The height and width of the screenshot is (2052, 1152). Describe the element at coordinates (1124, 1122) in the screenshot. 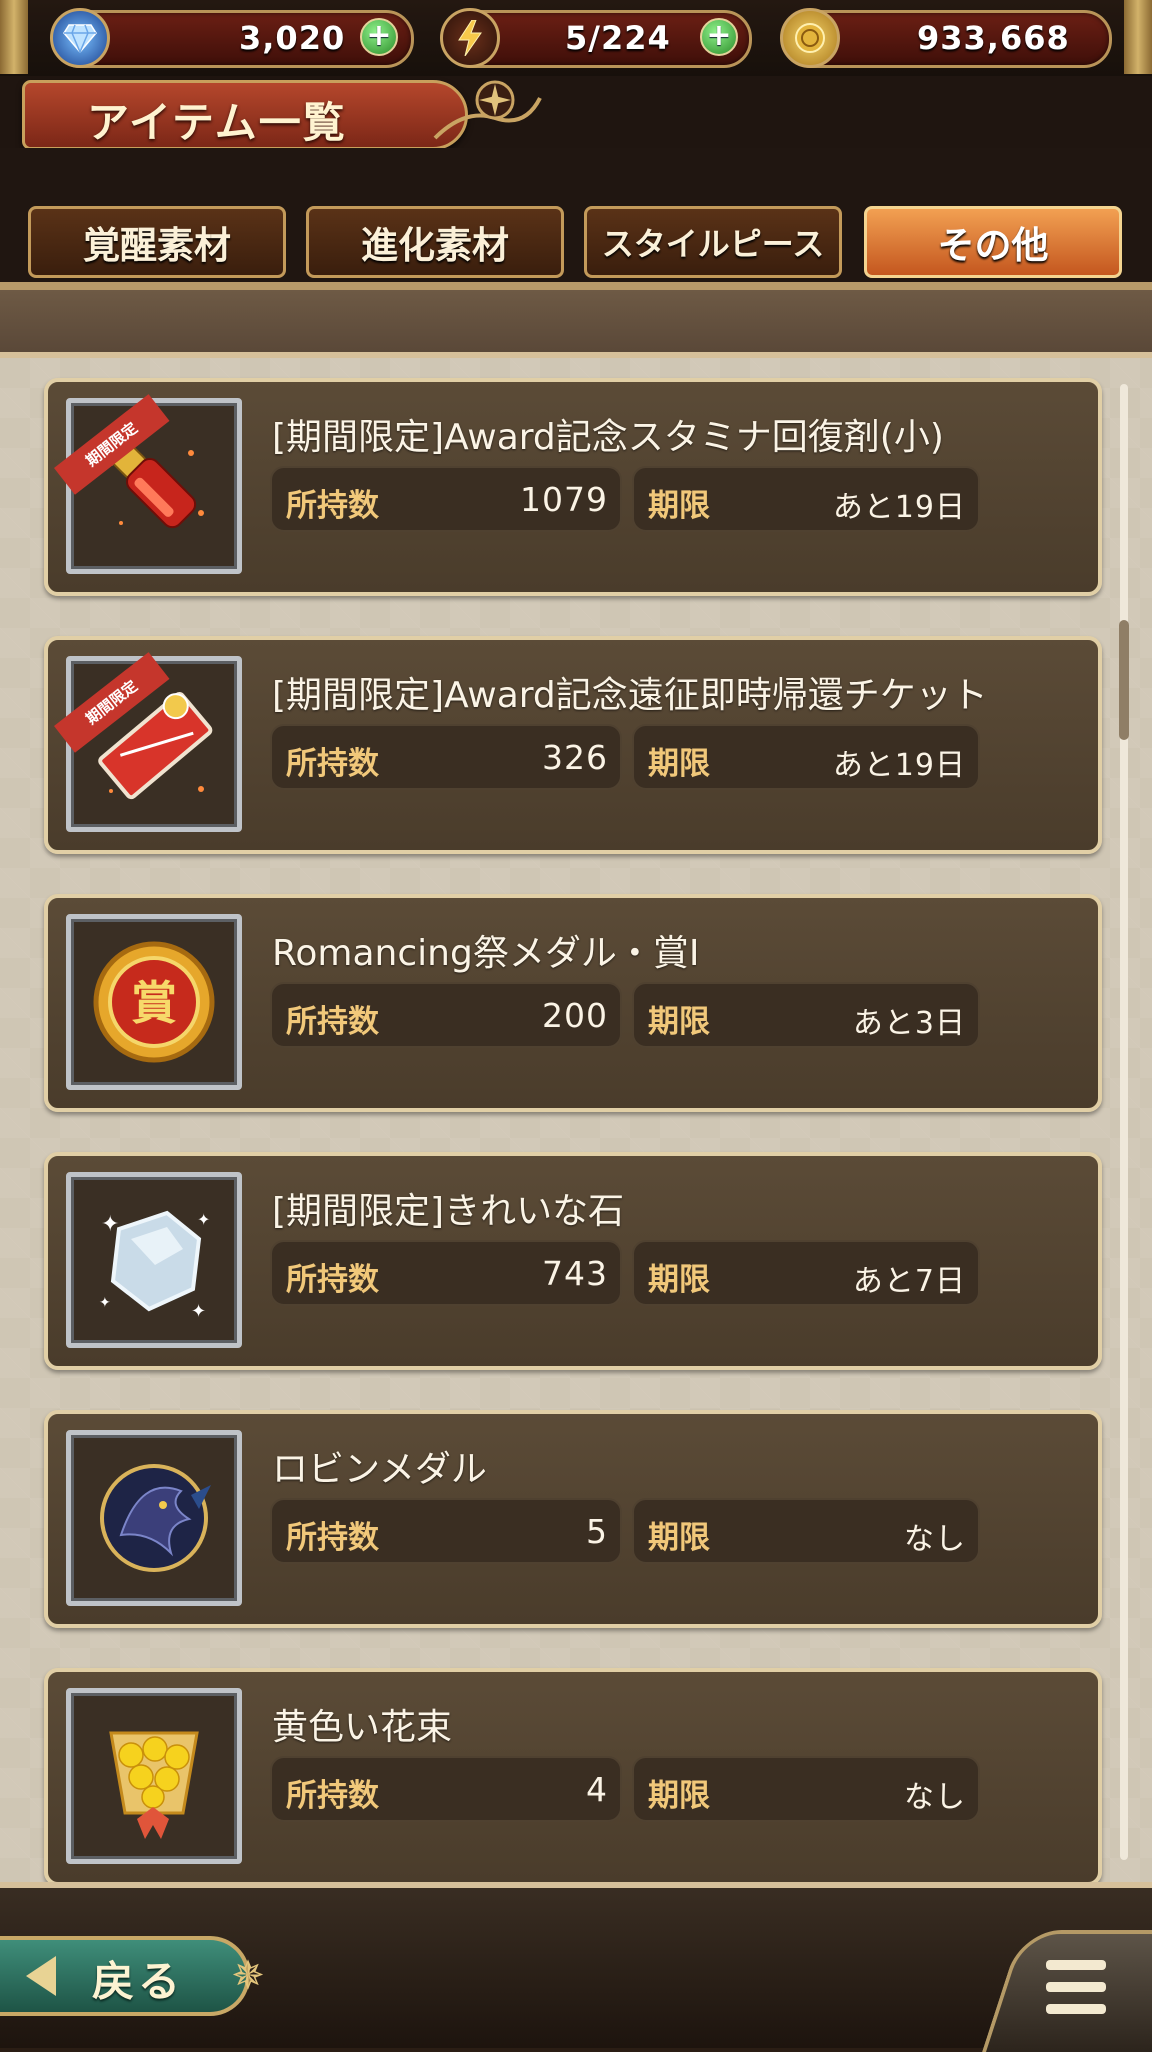

I see `scrollbar-track` at that location.